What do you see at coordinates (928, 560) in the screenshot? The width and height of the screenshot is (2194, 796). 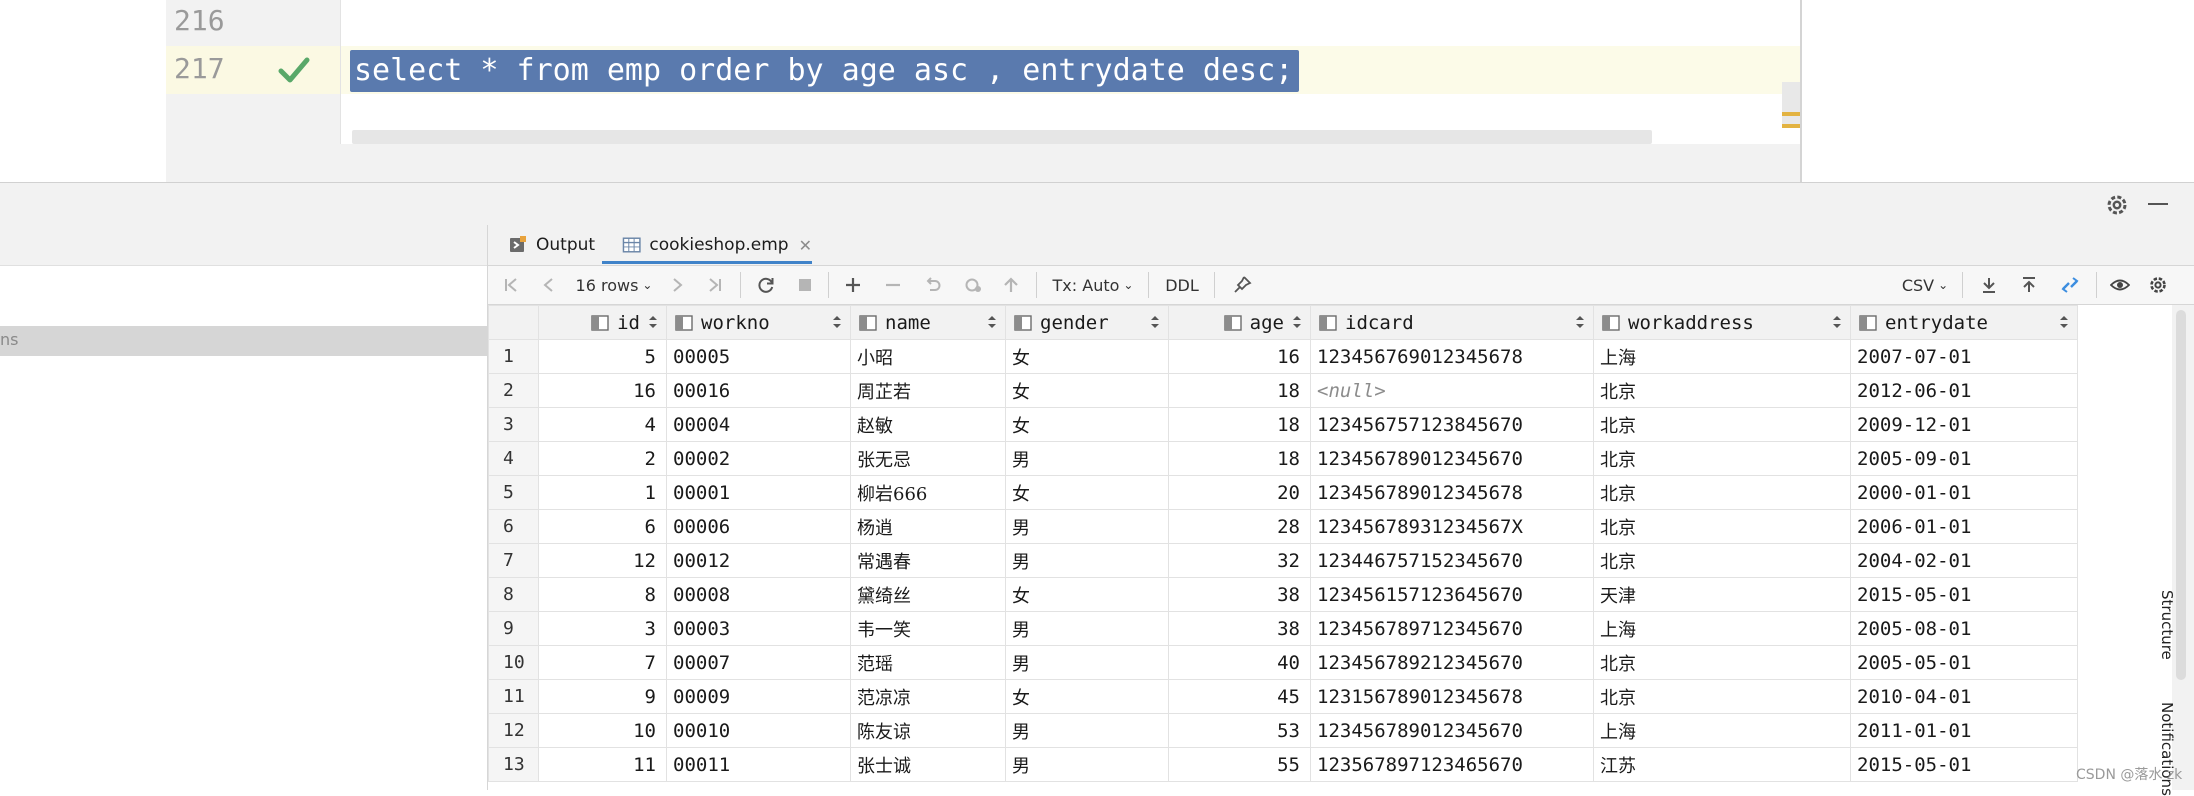 I see `cell-name: 常遇春` at bounding box center [928, 560].